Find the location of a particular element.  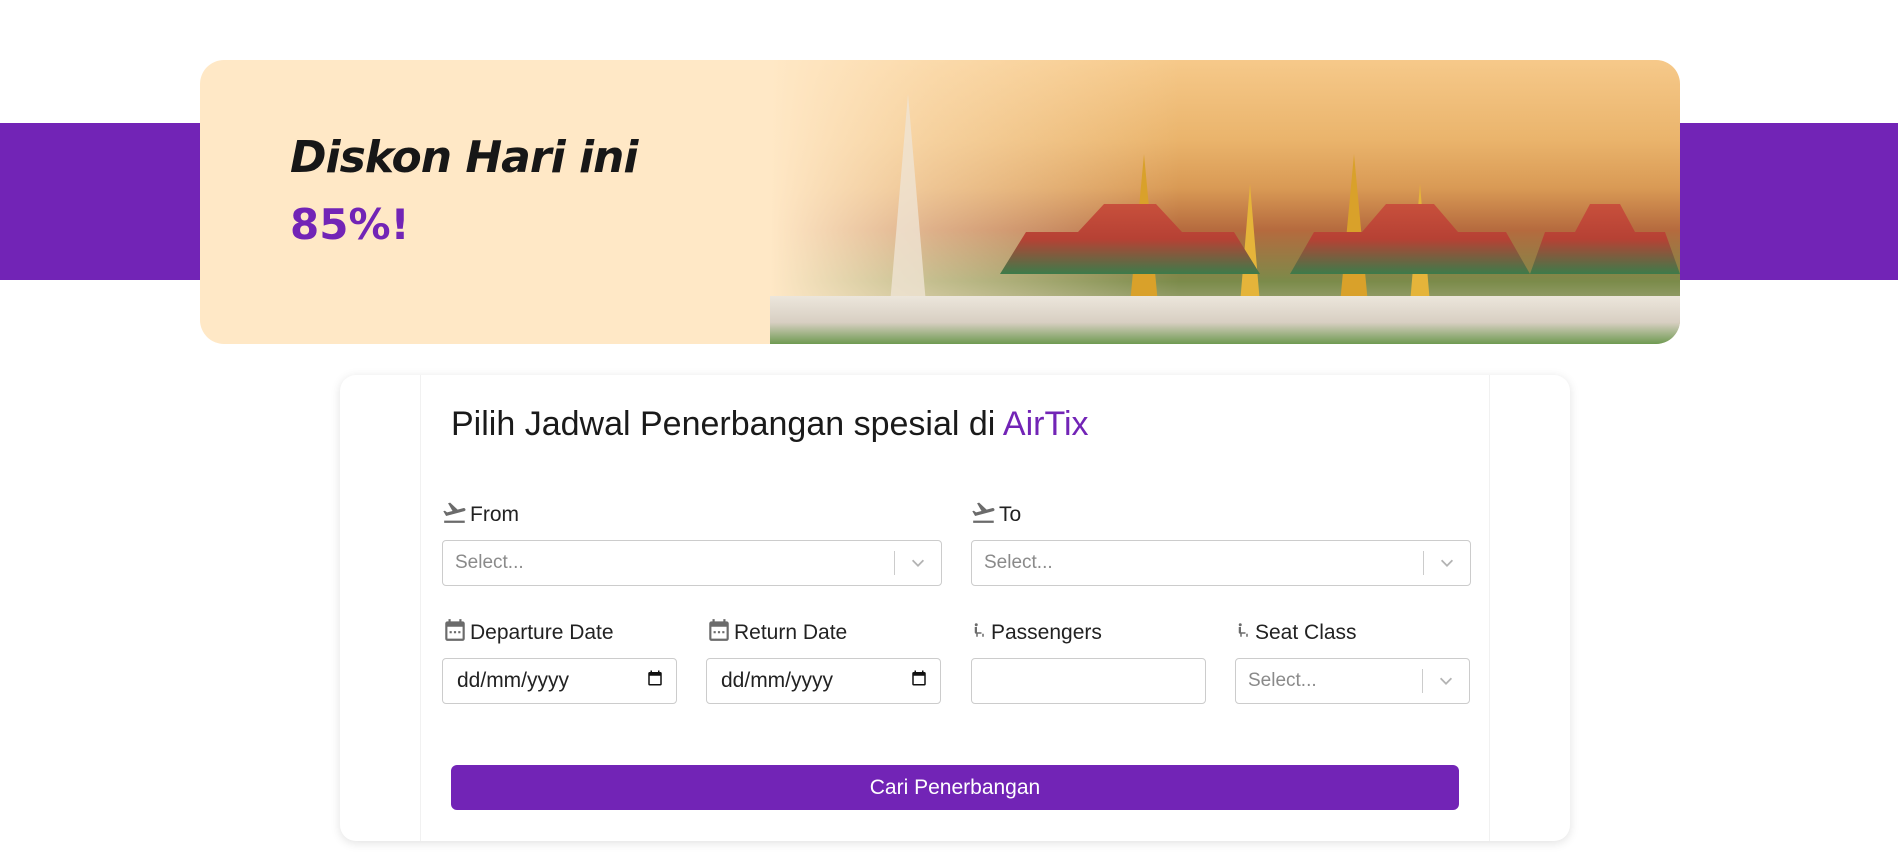

return-date-field: Return Date dd/mm/yyyy is located at coordinates (823, 661).